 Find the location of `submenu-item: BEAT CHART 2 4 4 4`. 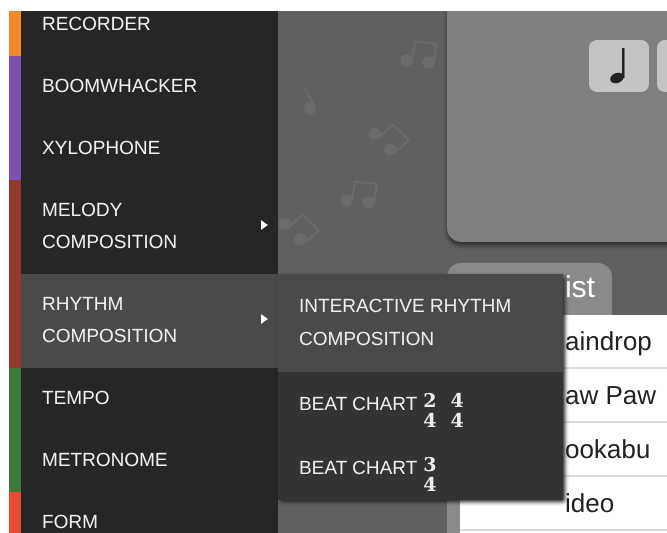

submenu-item: BEAT CHART 2 4 4 4 is located at coordinates (420, 404).